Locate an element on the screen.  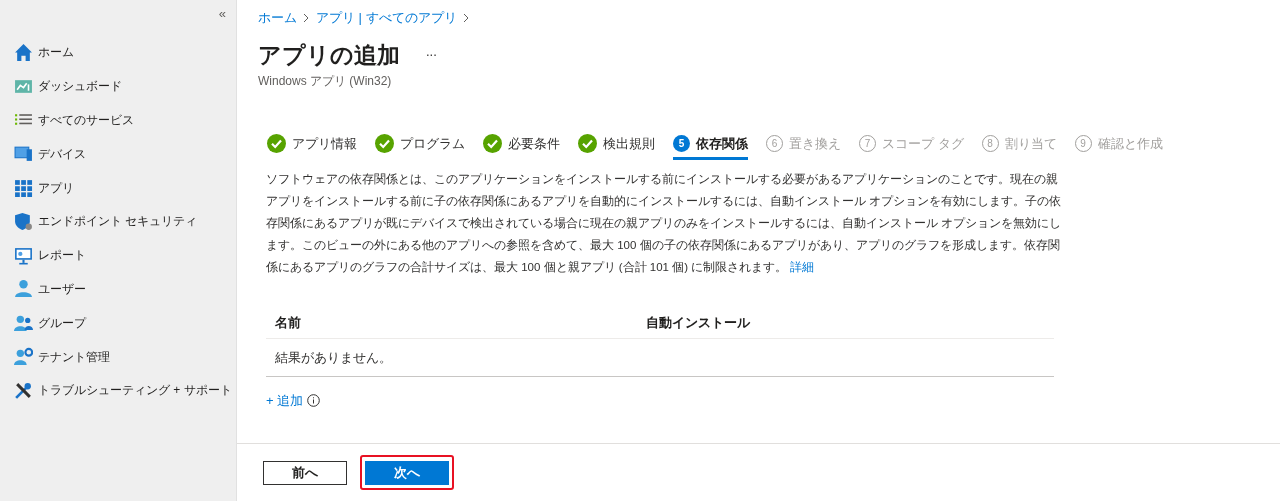
nav-item: テナント管理 is located at coordinates (118, 356).